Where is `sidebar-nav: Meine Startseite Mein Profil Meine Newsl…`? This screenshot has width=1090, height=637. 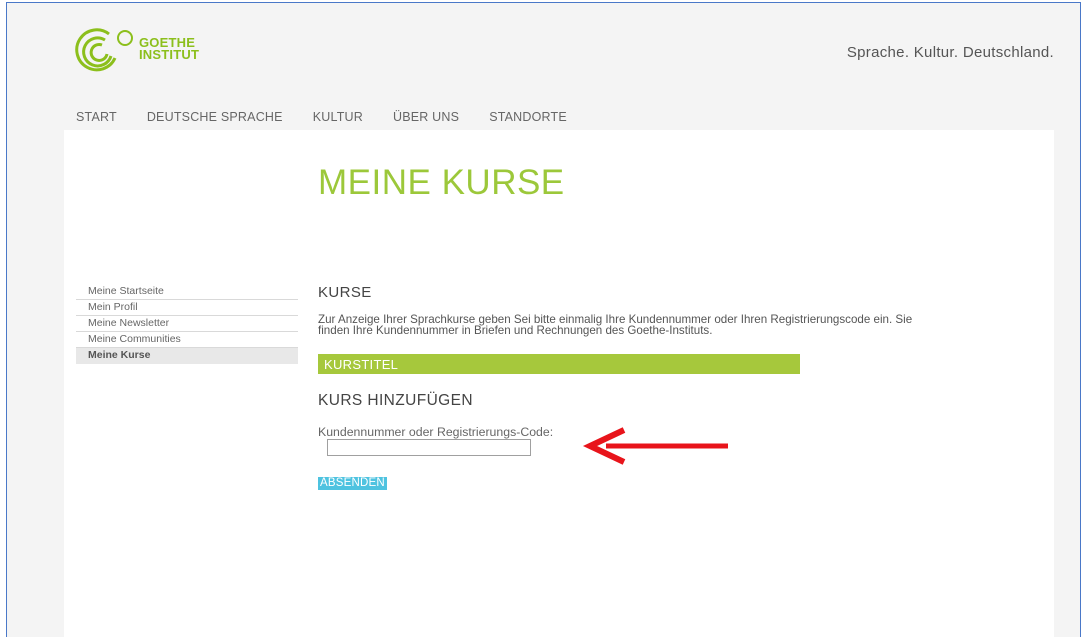 sidebar-nav: Meine Startseite Mein Profil Meine Newsl… is located at coordinates (187, 324).